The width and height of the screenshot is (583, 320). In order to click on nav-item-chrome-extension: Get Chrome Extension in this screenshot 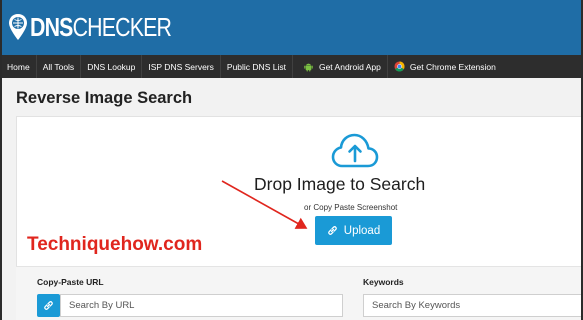, I will do `click(445, 66)`.